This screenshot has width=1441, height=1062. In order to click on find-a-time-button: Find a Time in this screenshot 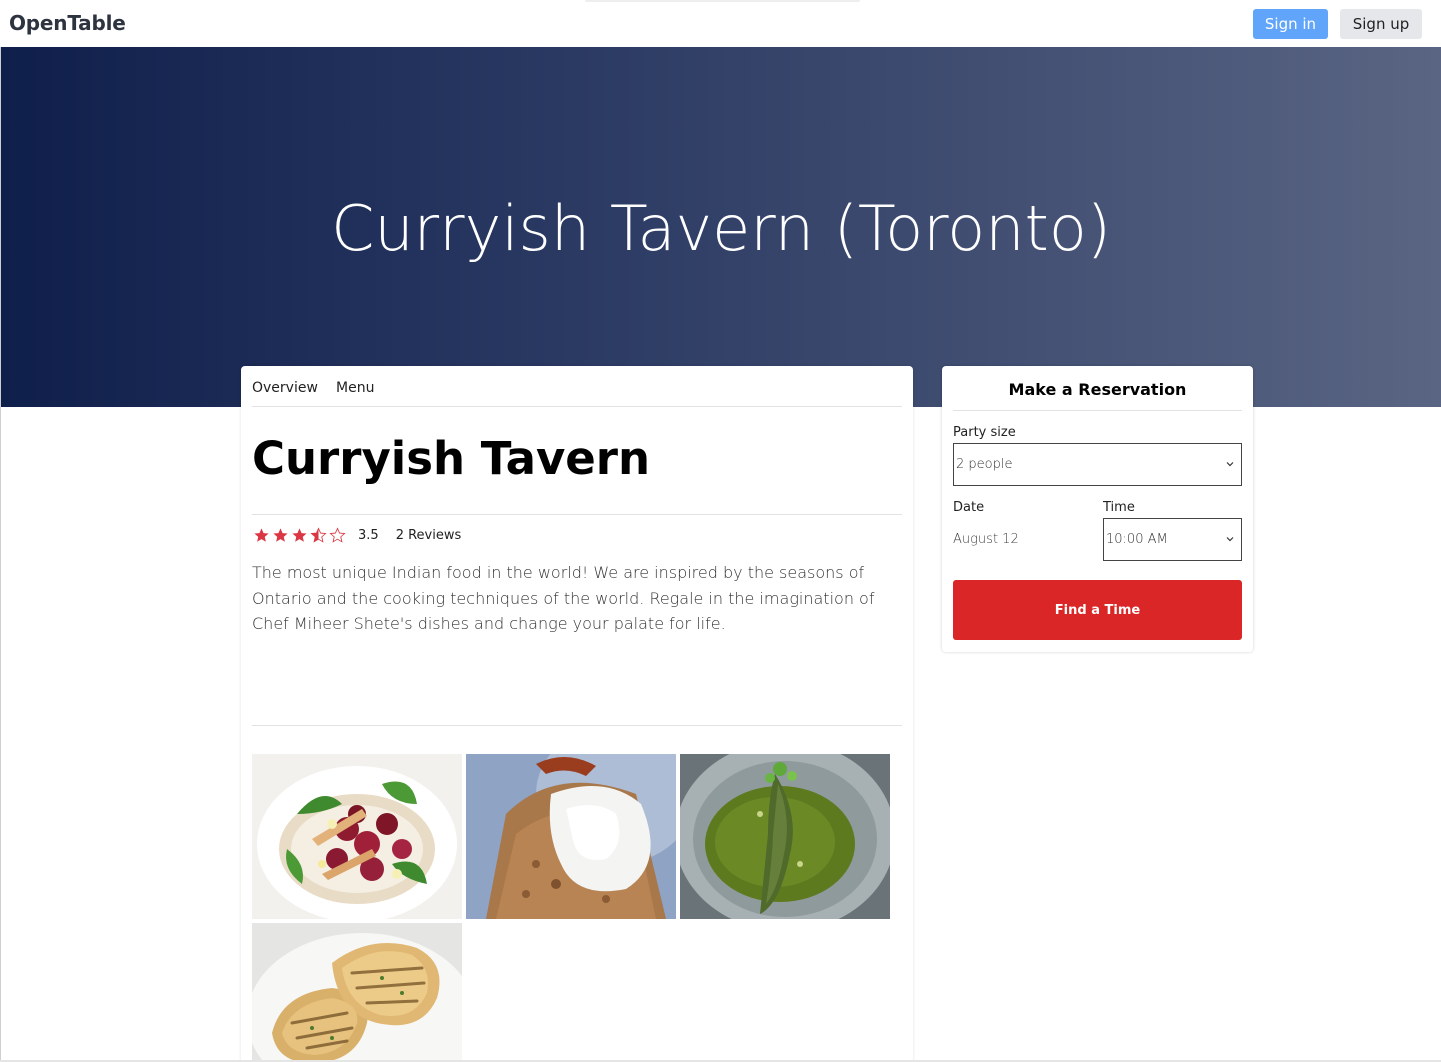, I will do `click(1097, 610)`.